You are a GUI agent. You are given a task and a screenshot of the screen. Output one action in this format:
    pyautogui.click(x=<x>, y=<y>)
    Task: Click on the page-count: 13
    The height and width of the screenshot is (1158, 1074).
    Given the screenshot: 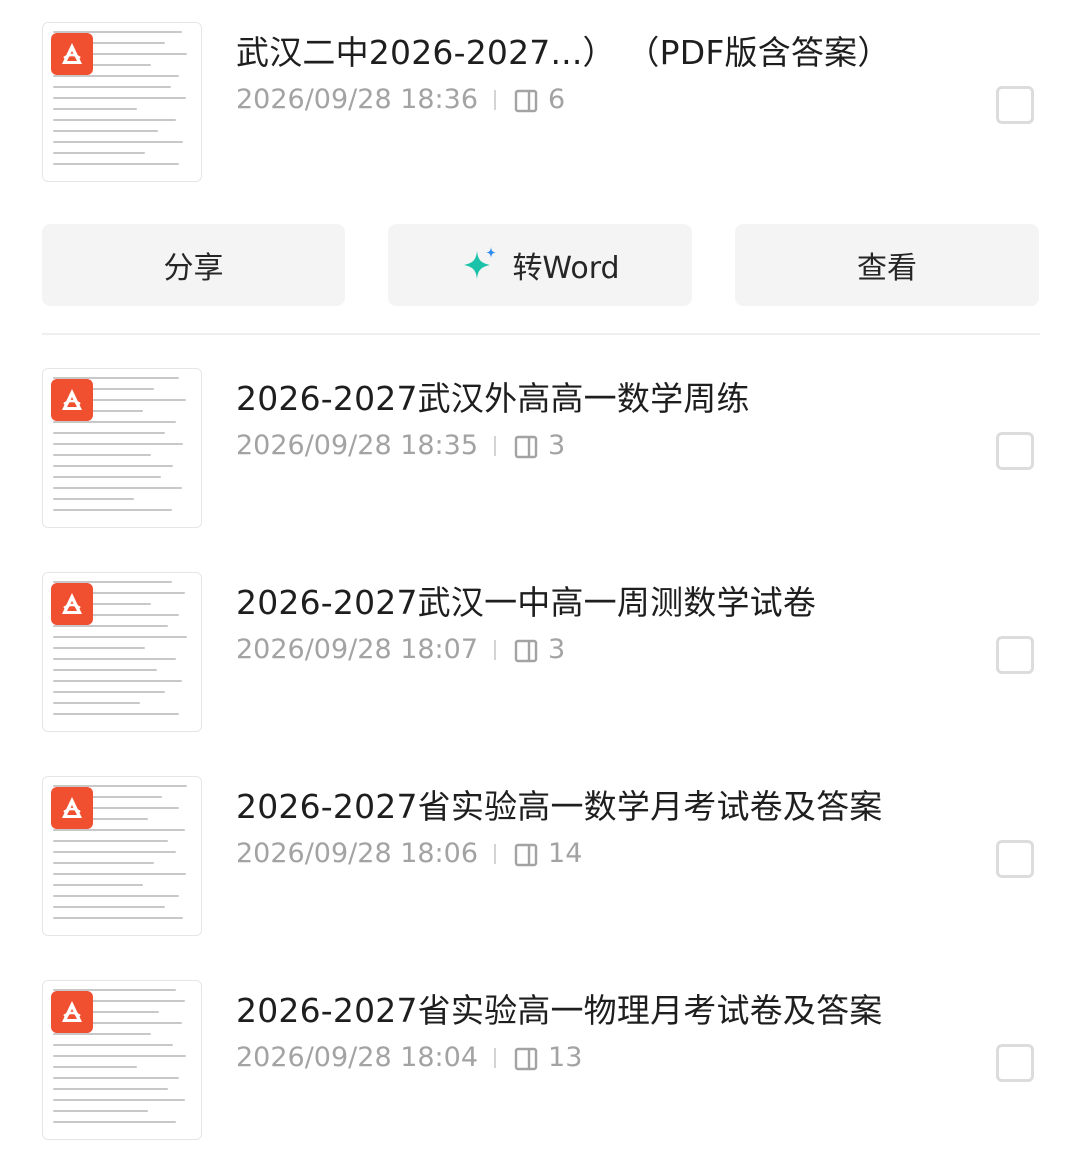 What is the action you would take?
    pyautogui.click(x=565, y=1057)
    